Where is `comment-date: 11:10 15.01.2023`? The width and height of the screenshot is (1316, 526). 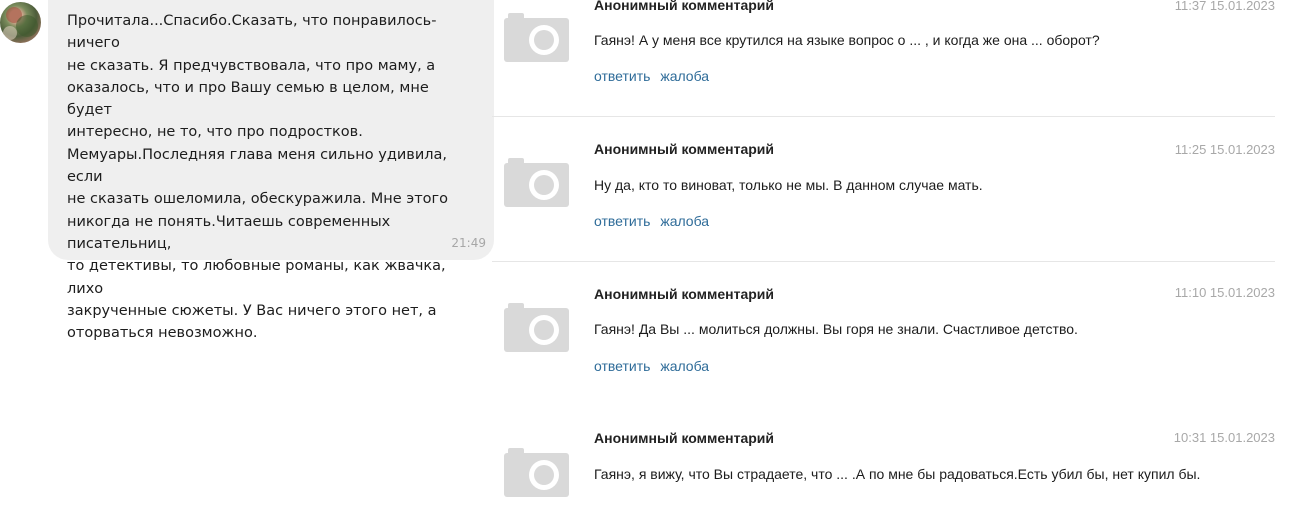 comment-date: 11:10 15.01.2023 is located at coordinates (1224, 292).